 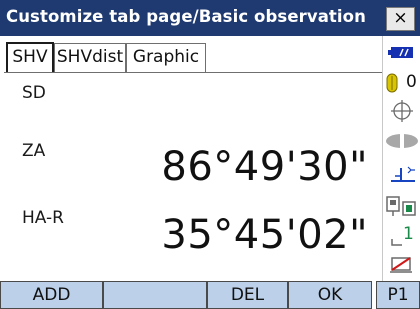 What do you see at coordinates (30, 57) in the screenshot?
I see `tab-shv: SHV` at bounding box center [30, 57].